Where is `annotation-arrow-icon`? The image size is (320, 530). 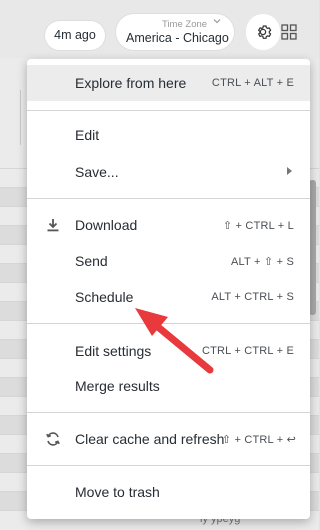 annotation-arrow-icon is located at coordinates (174, 341).